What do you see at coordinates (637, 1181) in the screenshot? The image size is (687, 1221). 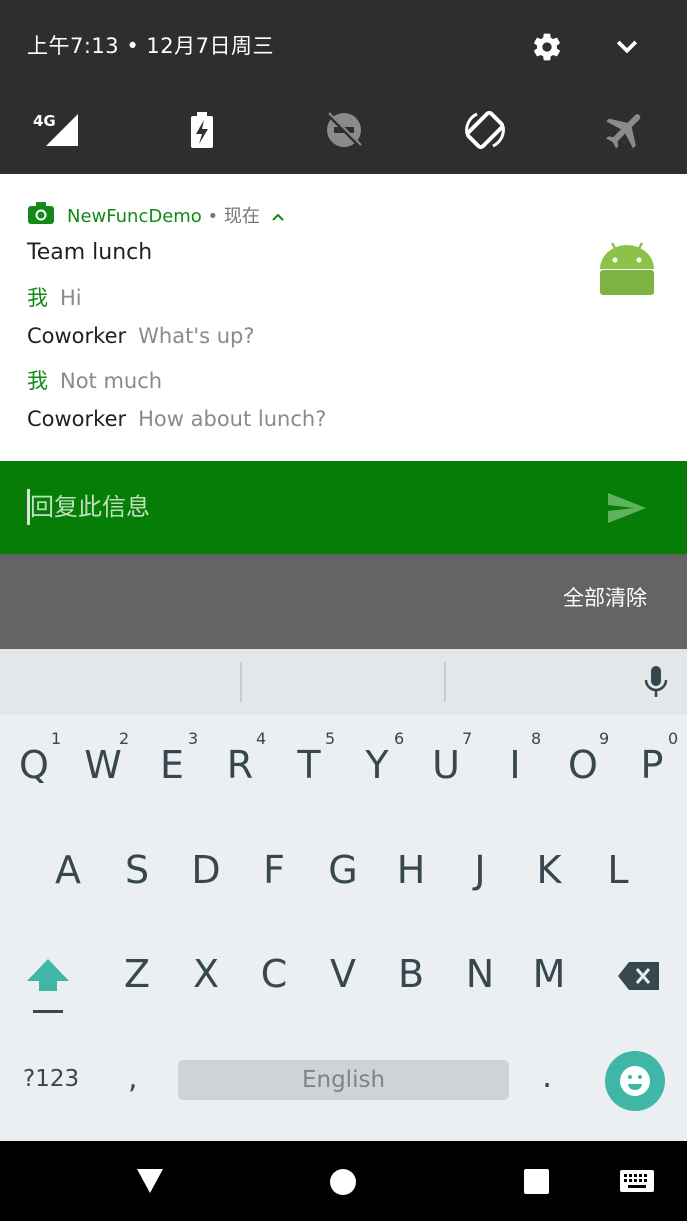 I see `keyboard-icon` at bounding box center [637, 1181].